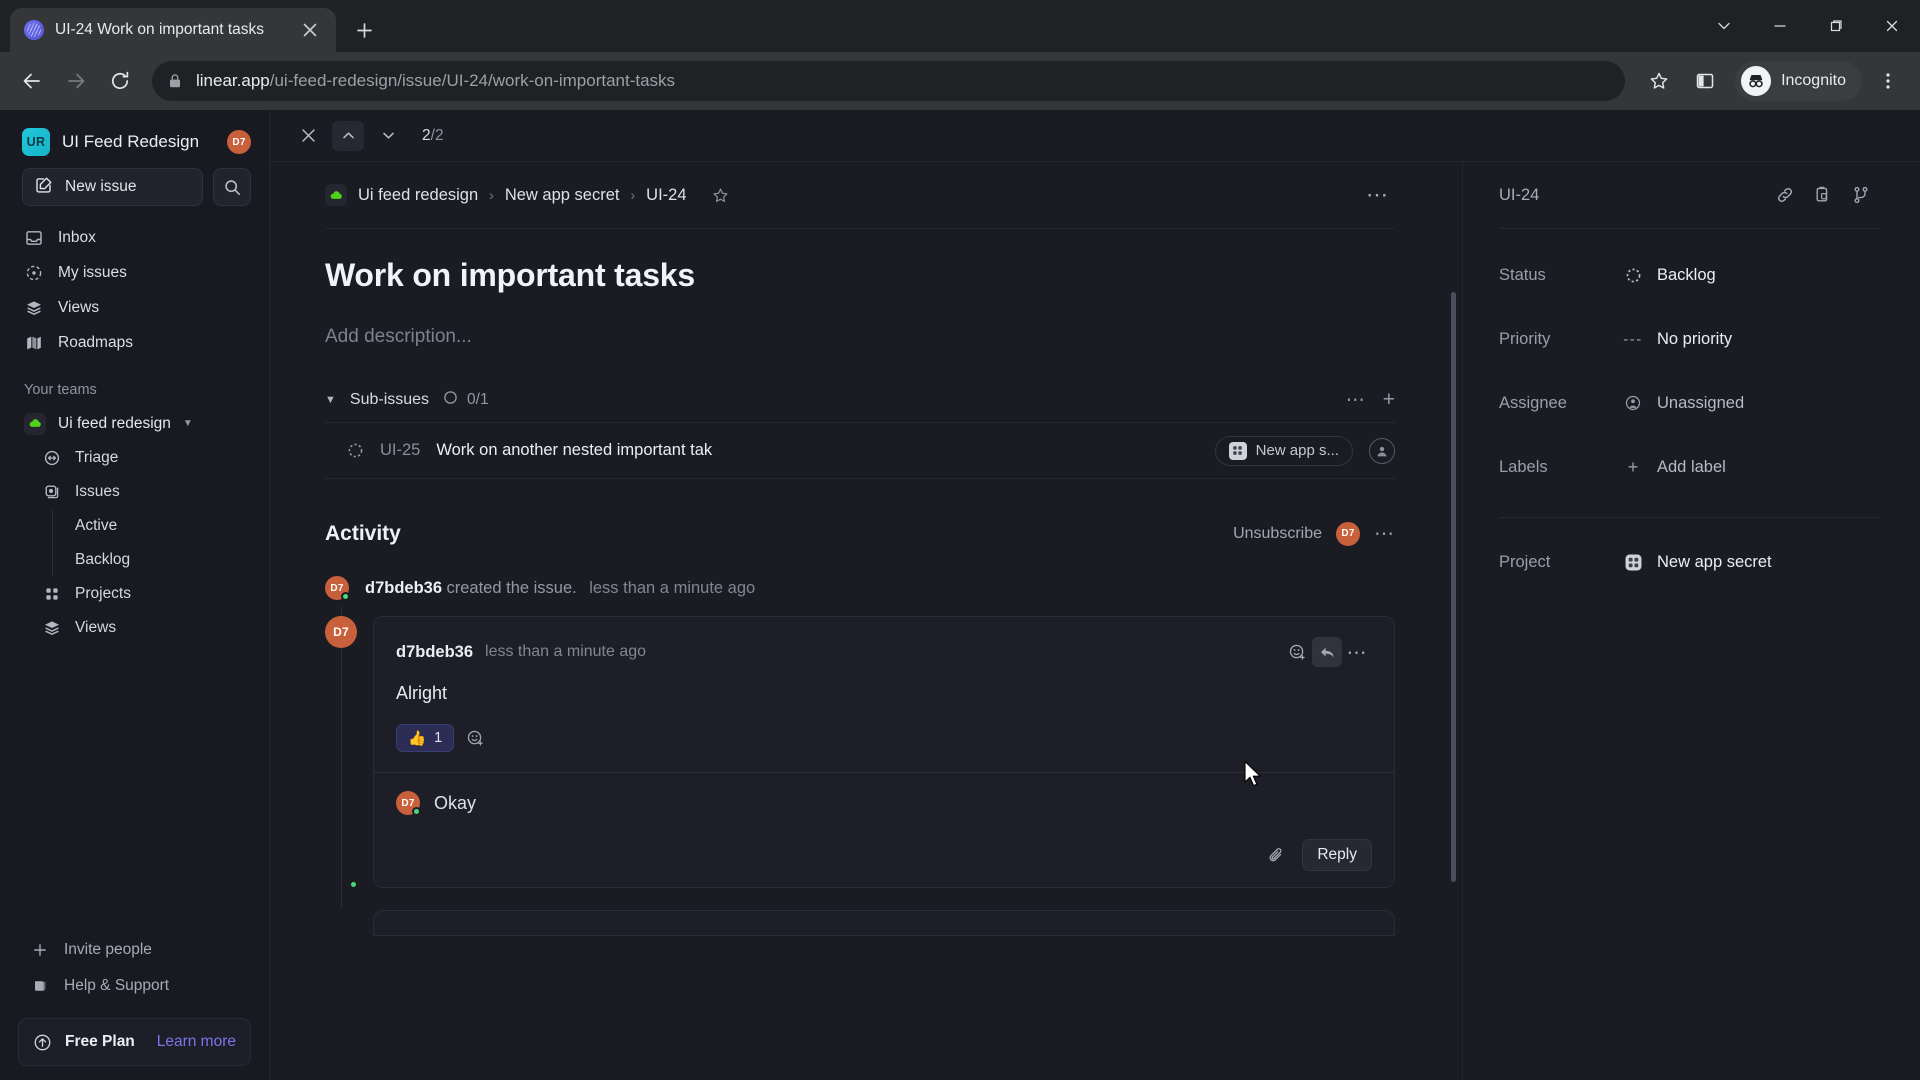  I want to click on copy-icon, so click(1823, 195).